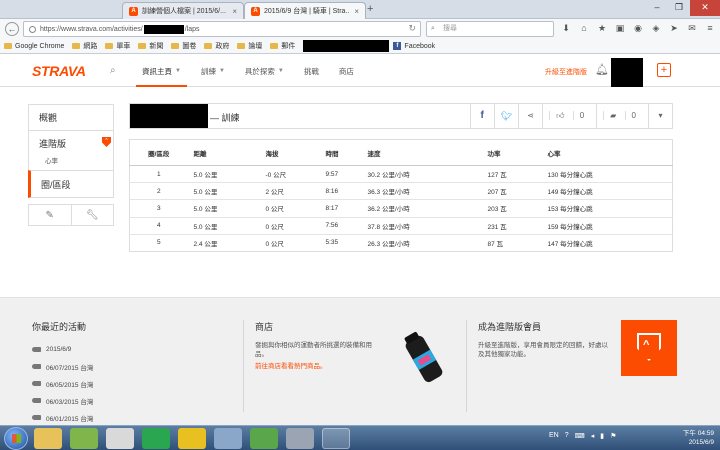 The height and width of the screenshot is (450, 720). I want to click on volume-icon: ◂, so click(593, 436).